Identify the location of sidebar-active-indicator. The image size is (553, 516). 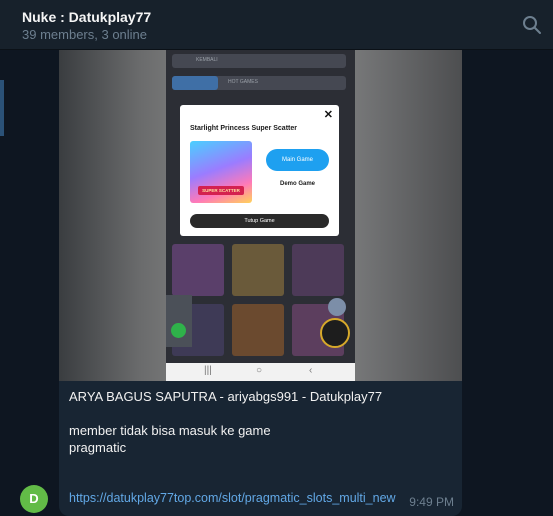
(2, 108).